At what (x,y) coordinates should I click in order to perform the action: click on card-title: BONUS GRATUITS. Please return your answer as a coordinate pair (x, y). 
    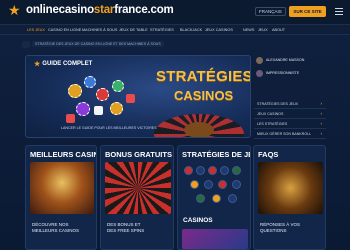
    Looking at the image, I should click on (138, 154).